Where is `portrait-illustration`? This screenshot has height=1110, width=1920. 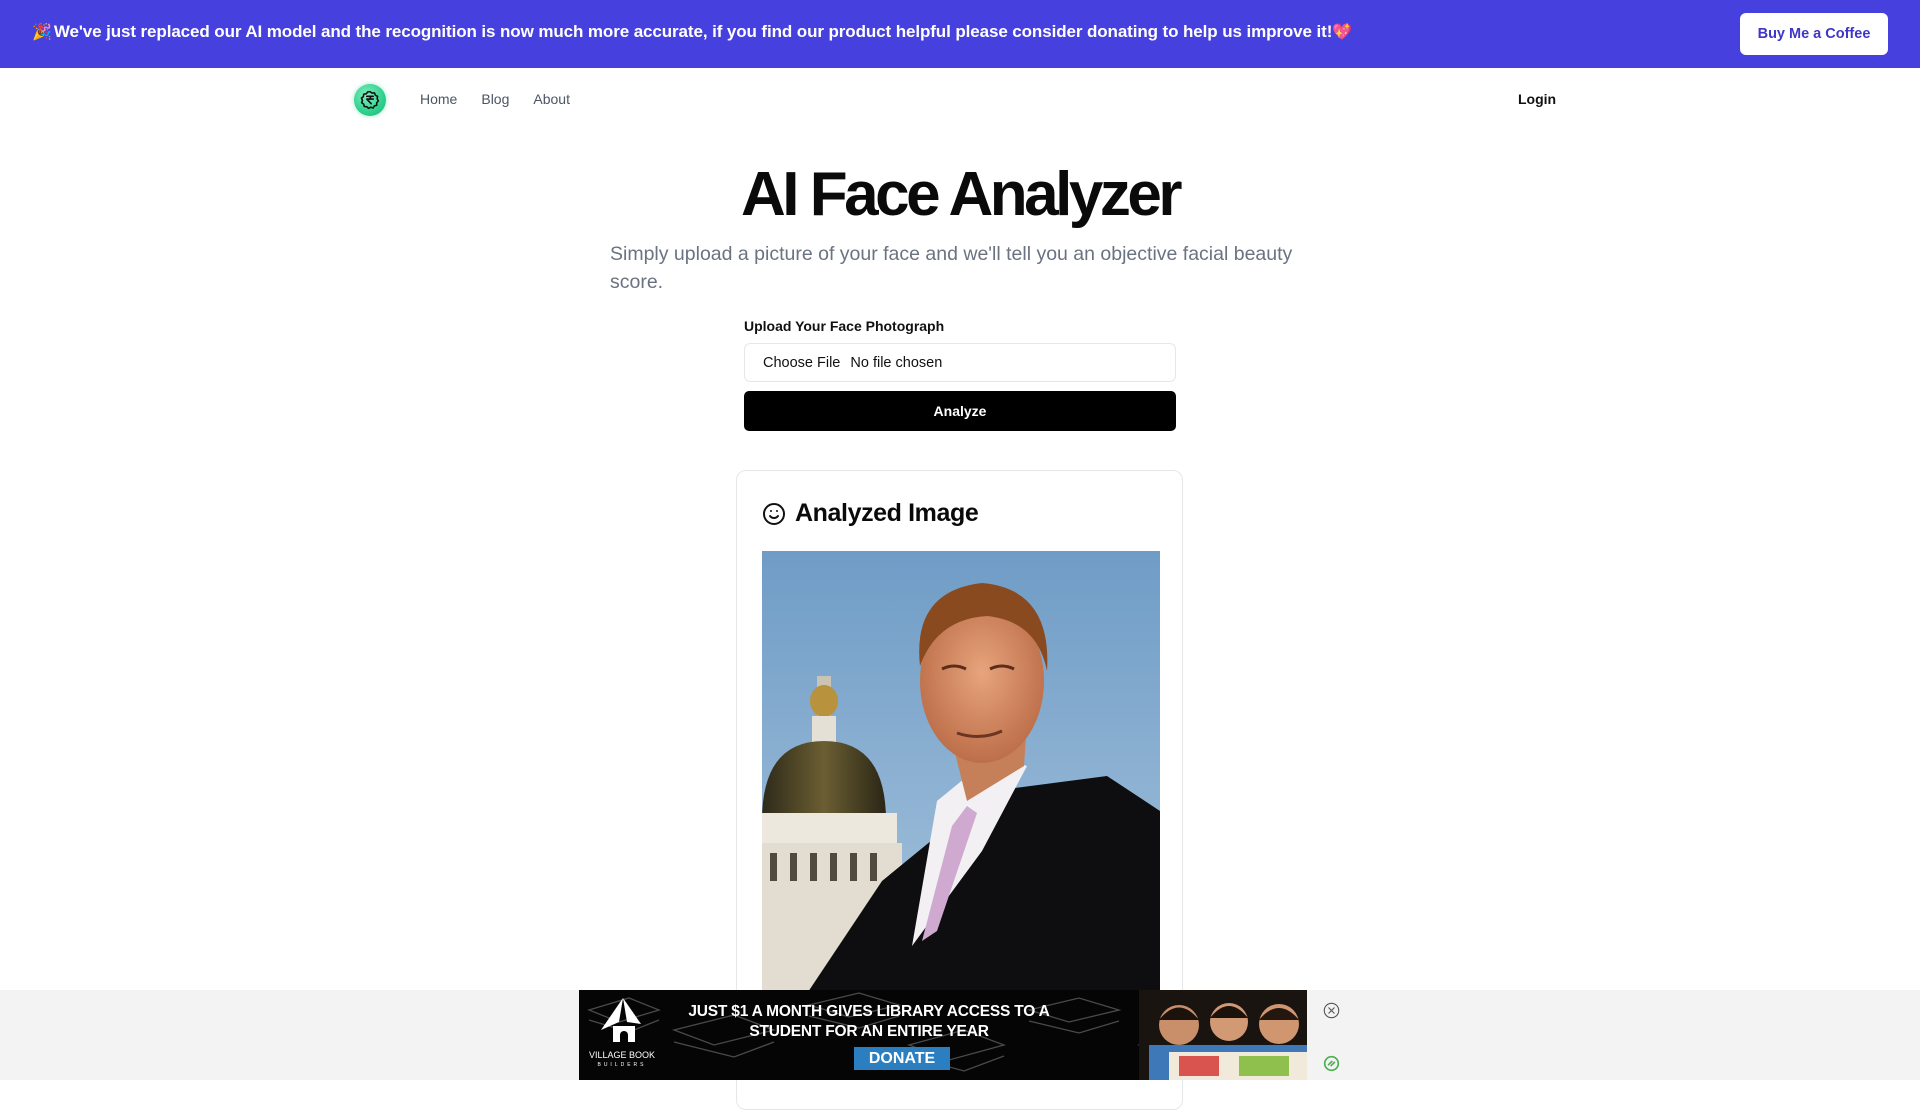 portrait-illustration is located at coordinates (961, 776).